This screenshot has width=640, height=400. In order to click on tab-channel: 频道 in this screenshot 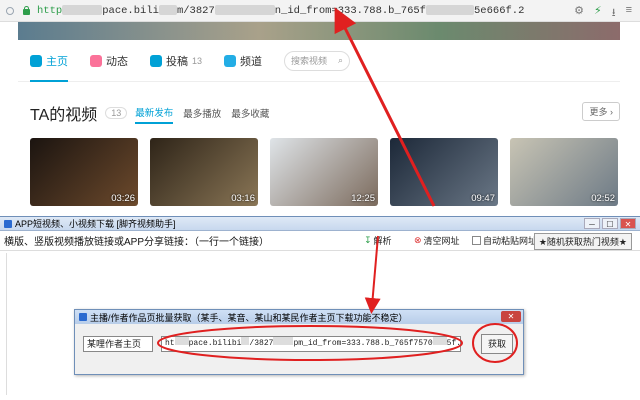, I will do `click(243, 61)`.